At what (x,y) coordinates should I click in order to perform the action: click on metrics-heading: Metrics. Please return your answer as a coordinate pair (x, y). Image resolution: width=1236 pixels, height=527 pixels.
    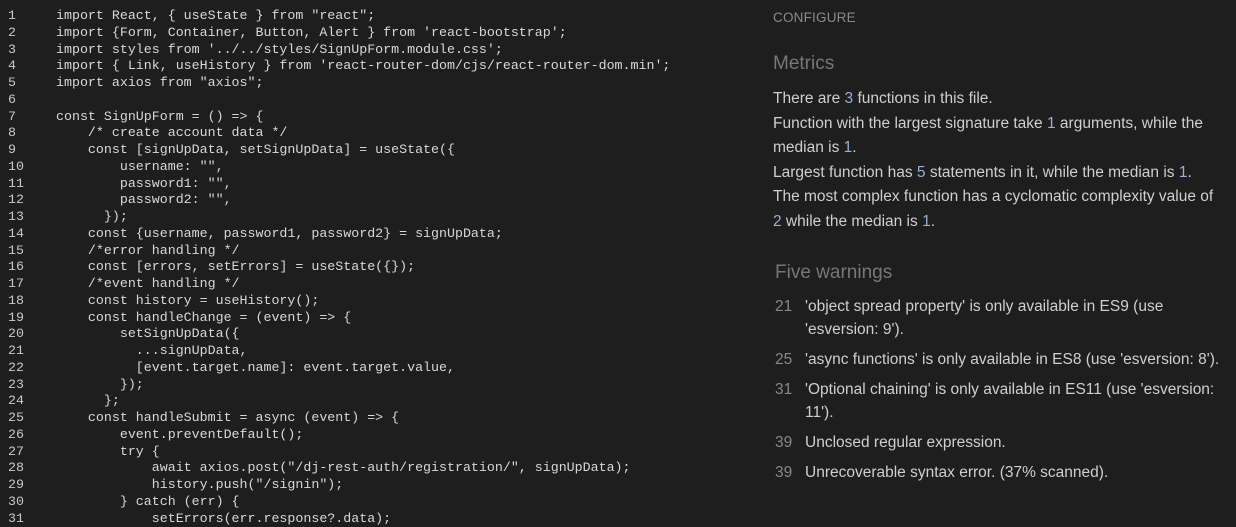
    Looking at the image, I should click on (803, 64).